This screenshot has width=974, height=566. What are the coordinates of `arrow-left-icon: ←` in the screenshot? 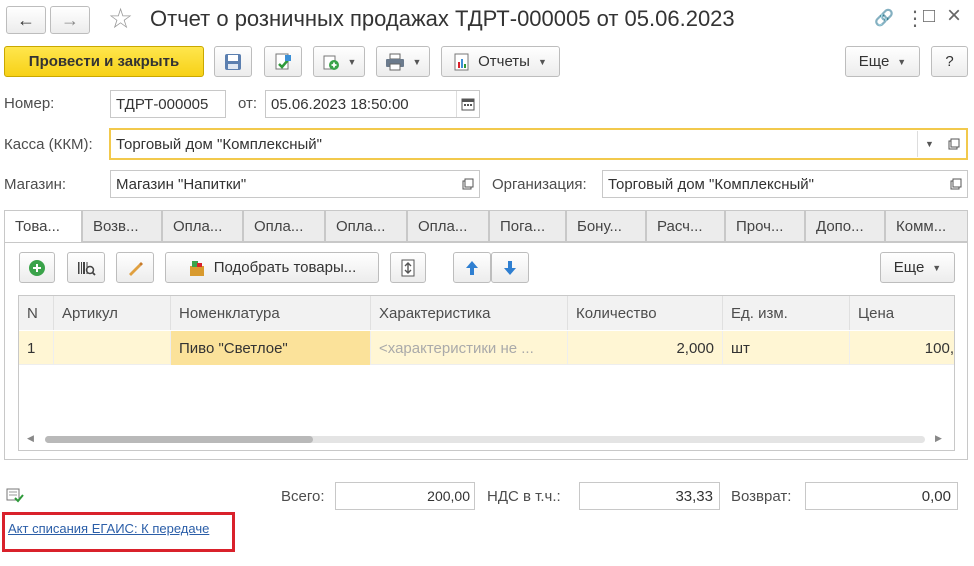 It's located at (26, 19).